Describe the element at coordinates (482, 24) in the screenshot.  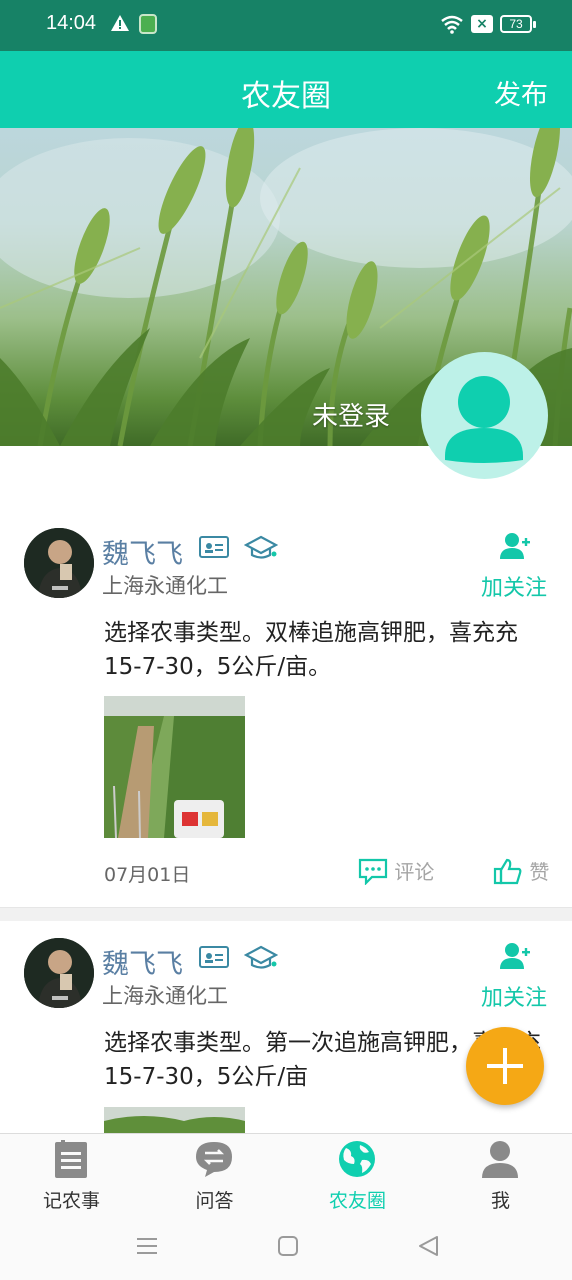
I see `sim-blocked-icon: ×` at that location.